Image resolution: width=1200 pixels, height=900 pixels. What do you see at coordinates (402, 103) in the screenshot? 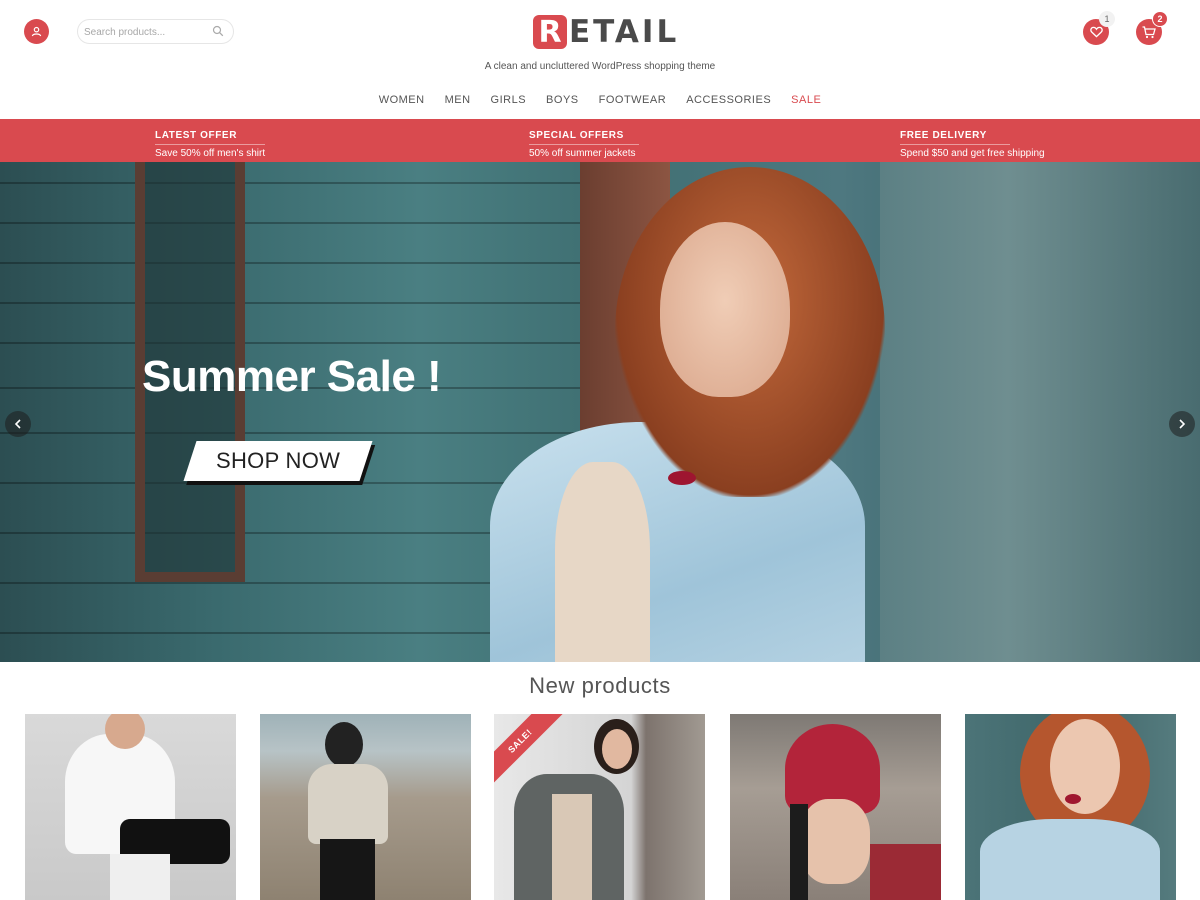
I see `nav-item-women: WOMEN` at bounding box center [402, 103].